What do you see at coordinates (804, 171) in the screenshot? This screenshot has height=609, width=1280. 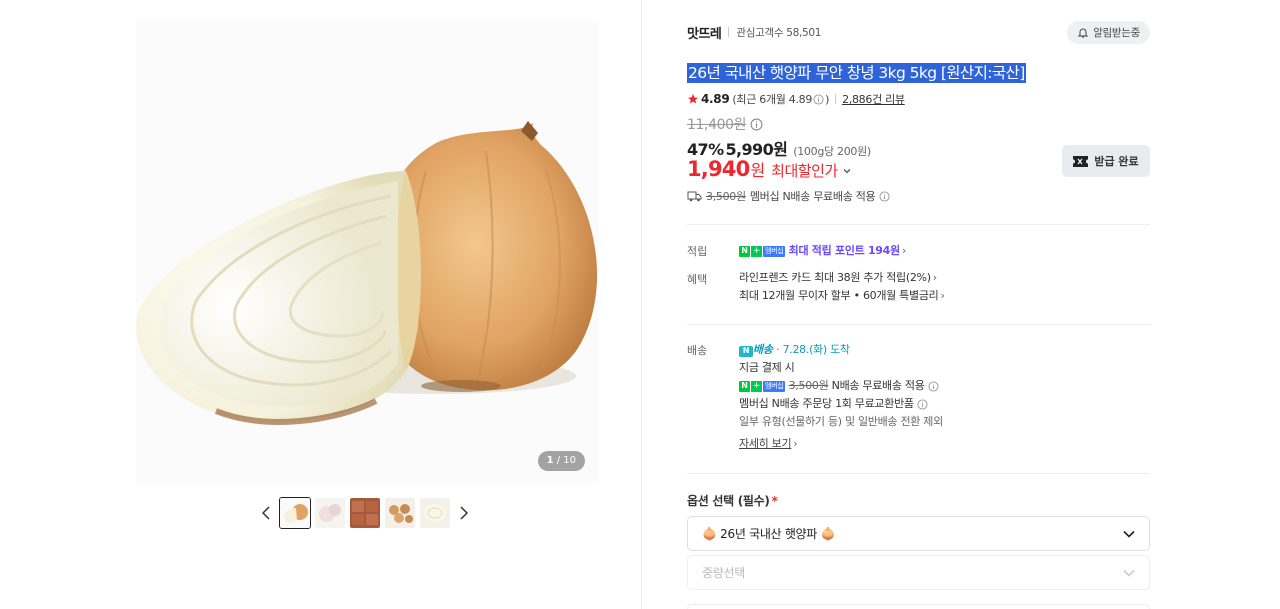 I see `max-discount-label: 최대할인가` at bounding box center [804, 171].